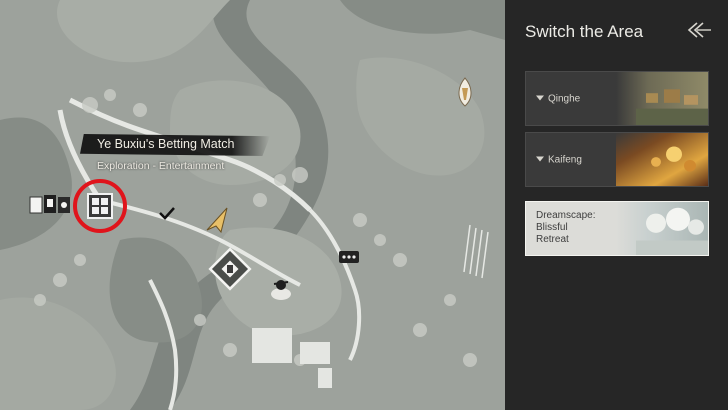  Describe the element at coordinates (167, 213) in the screenshot. I see `completed-check-icon` at that location.